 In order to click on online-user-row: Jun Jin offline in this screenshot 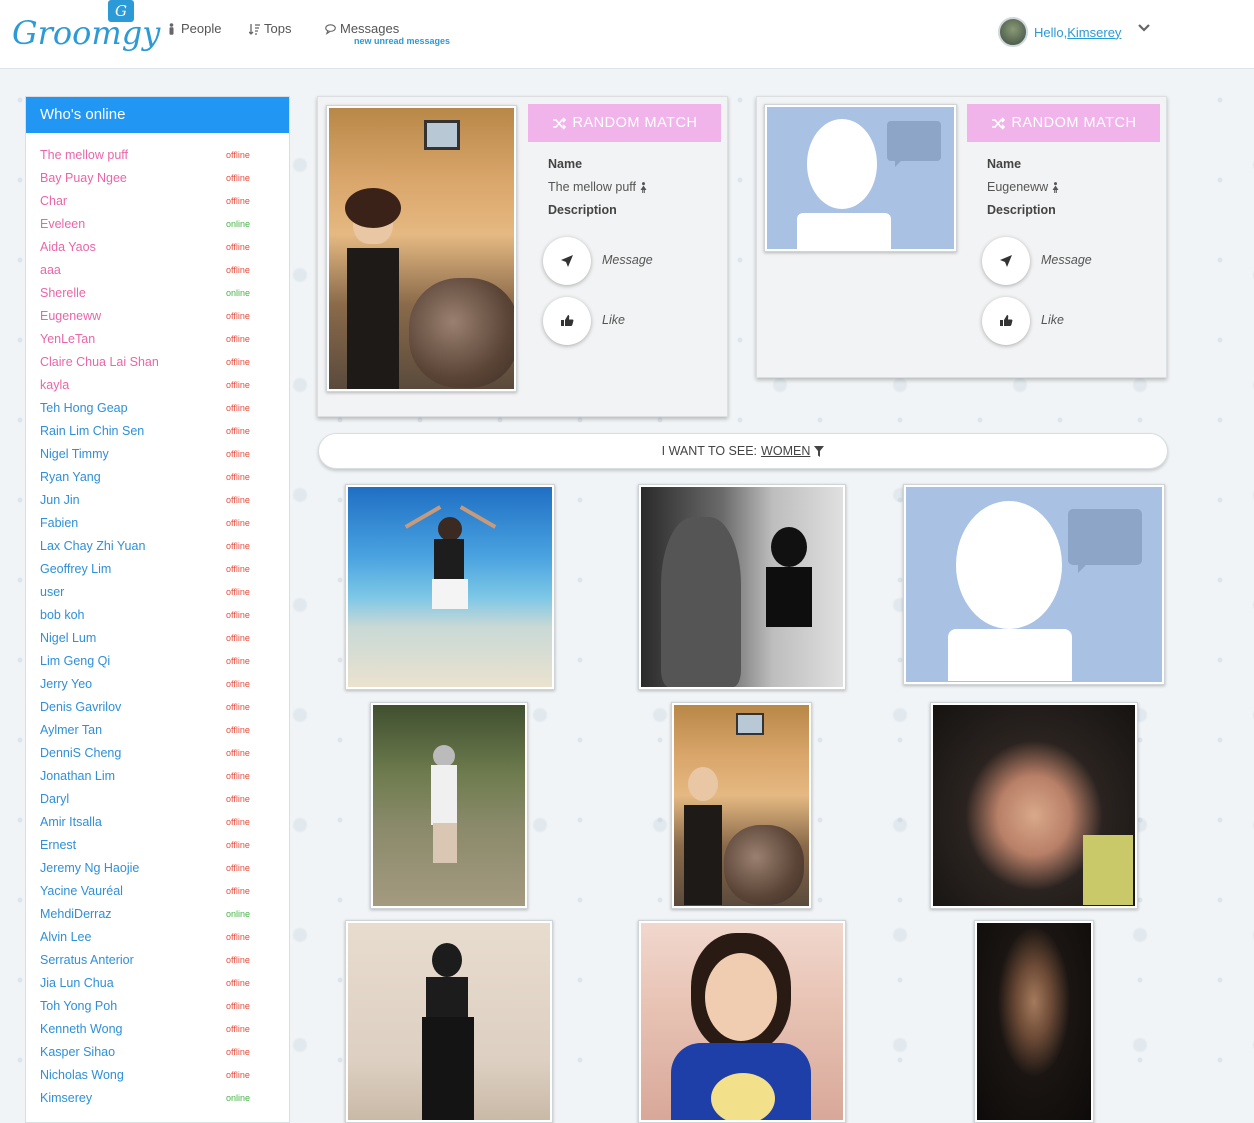, I will do `click(157, 499)`.